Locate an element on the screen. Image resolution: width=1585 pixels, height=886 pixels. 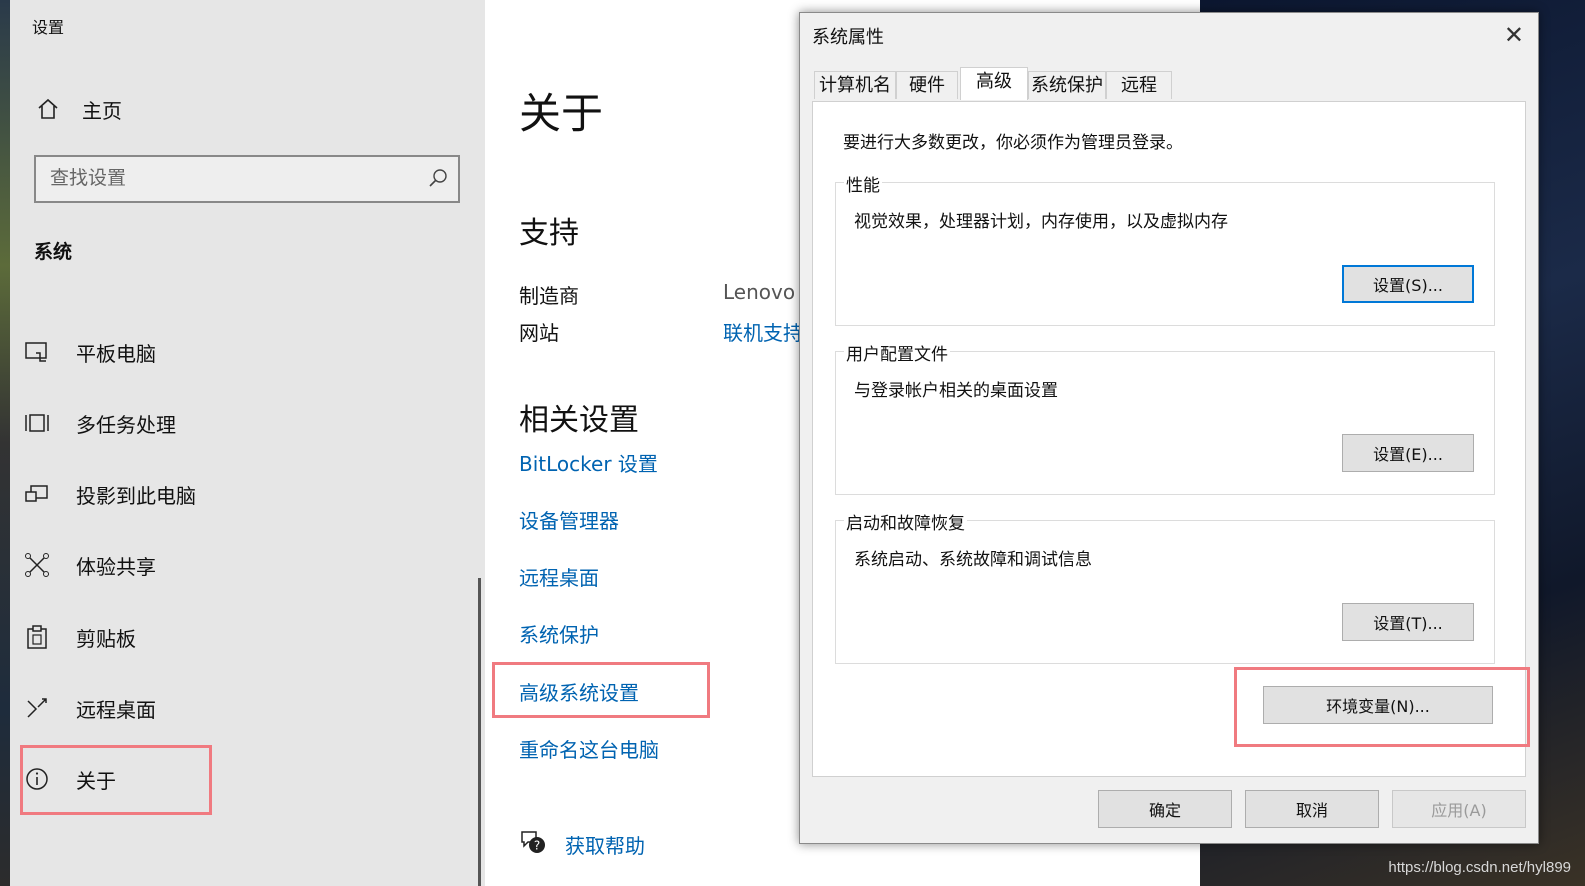
tab-advanced: 高级 is located at coordinates (994, 83).